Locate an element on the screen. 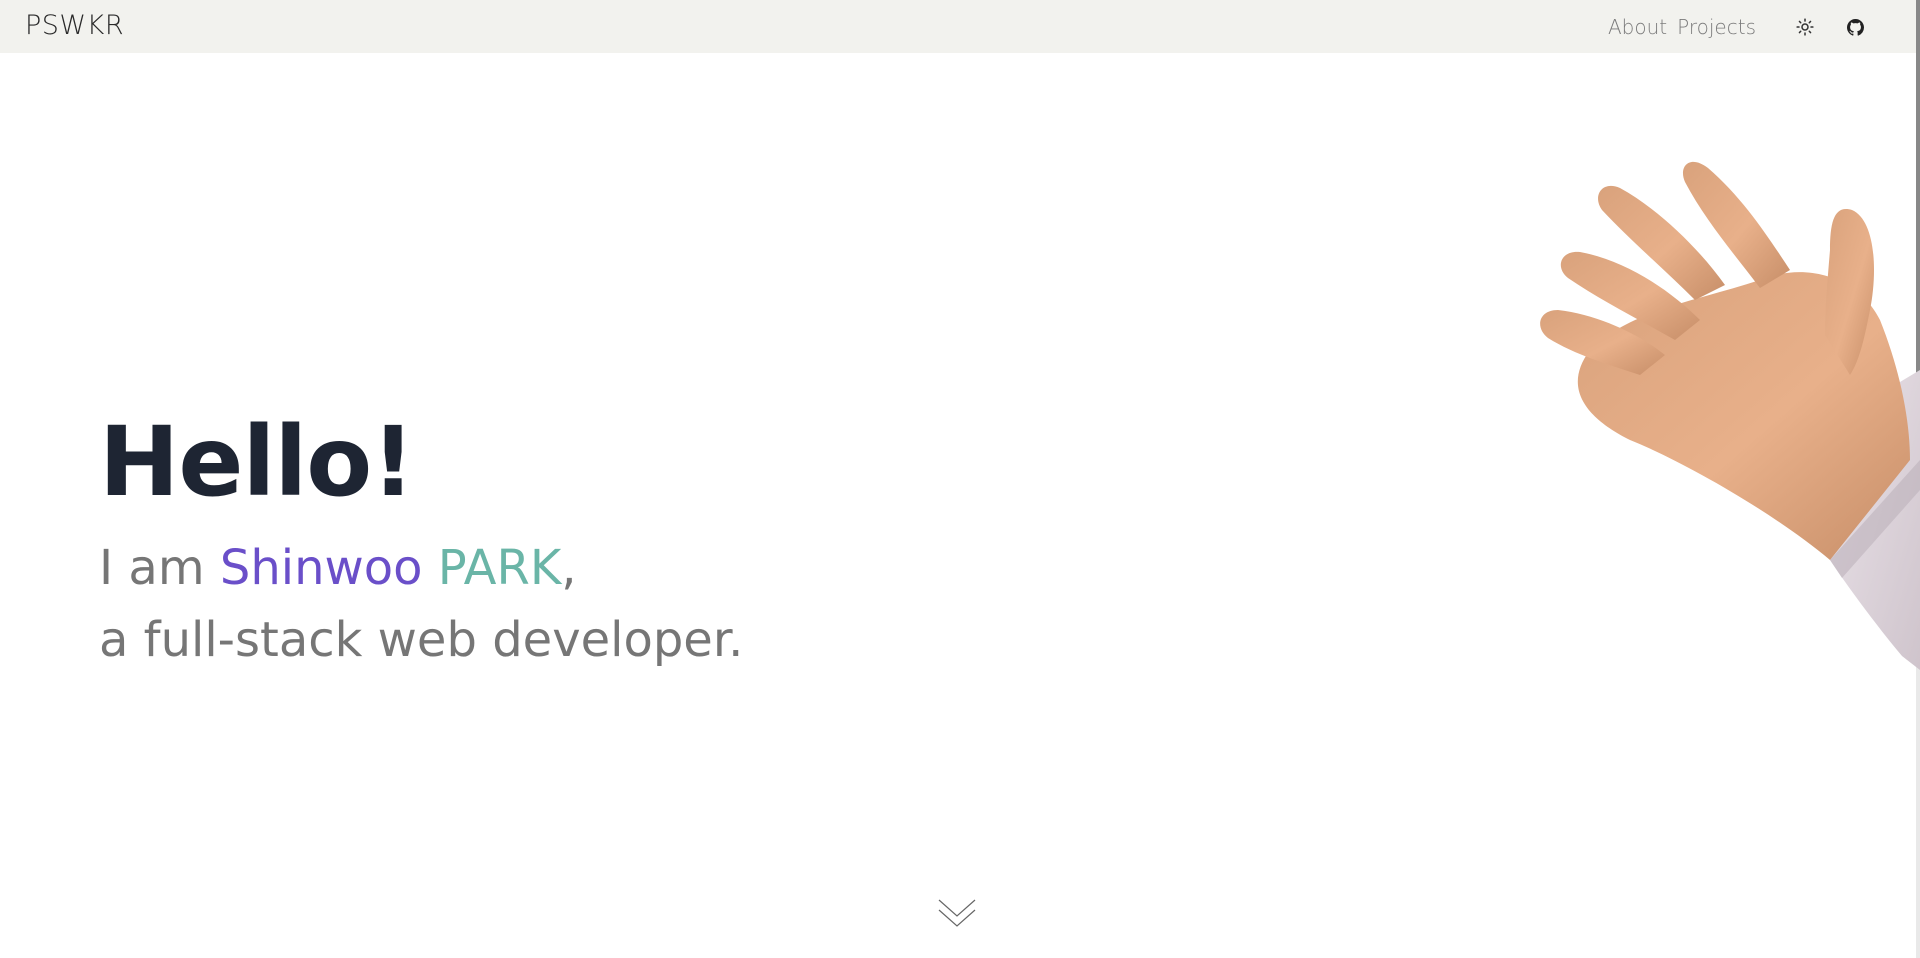 The height and width of the screenshot is (958, 1920). brand-logo-link: PSWKR is located at coordinates (74, 25).